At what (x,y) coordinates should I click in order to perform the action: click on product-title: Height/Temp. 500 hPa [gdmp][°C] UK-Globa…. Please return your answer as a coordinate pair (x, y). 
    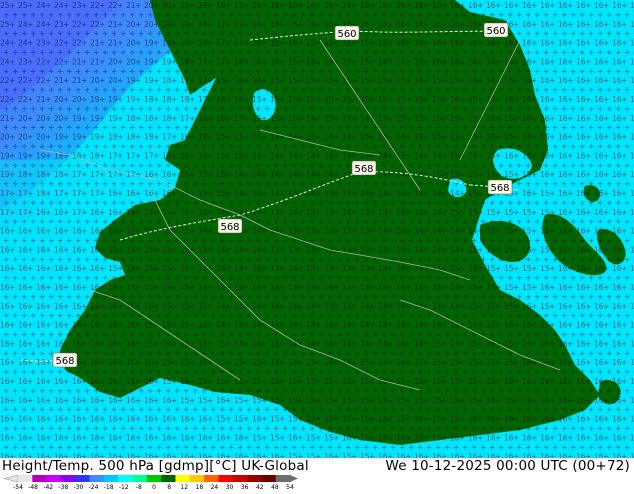
    Looking at the image, I should click on (155, 466).